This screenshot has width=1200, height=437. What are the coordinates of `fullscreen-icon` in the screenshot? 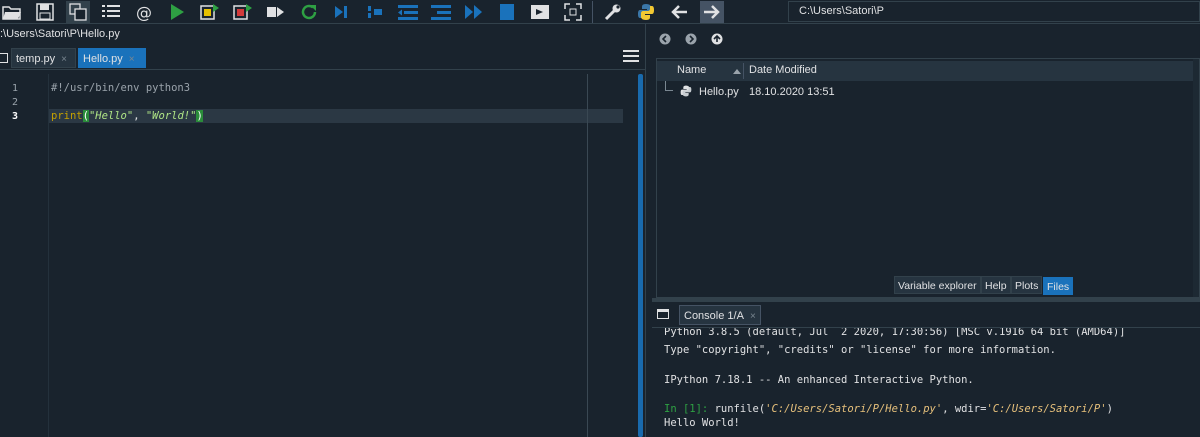 It's located at (573, 12).